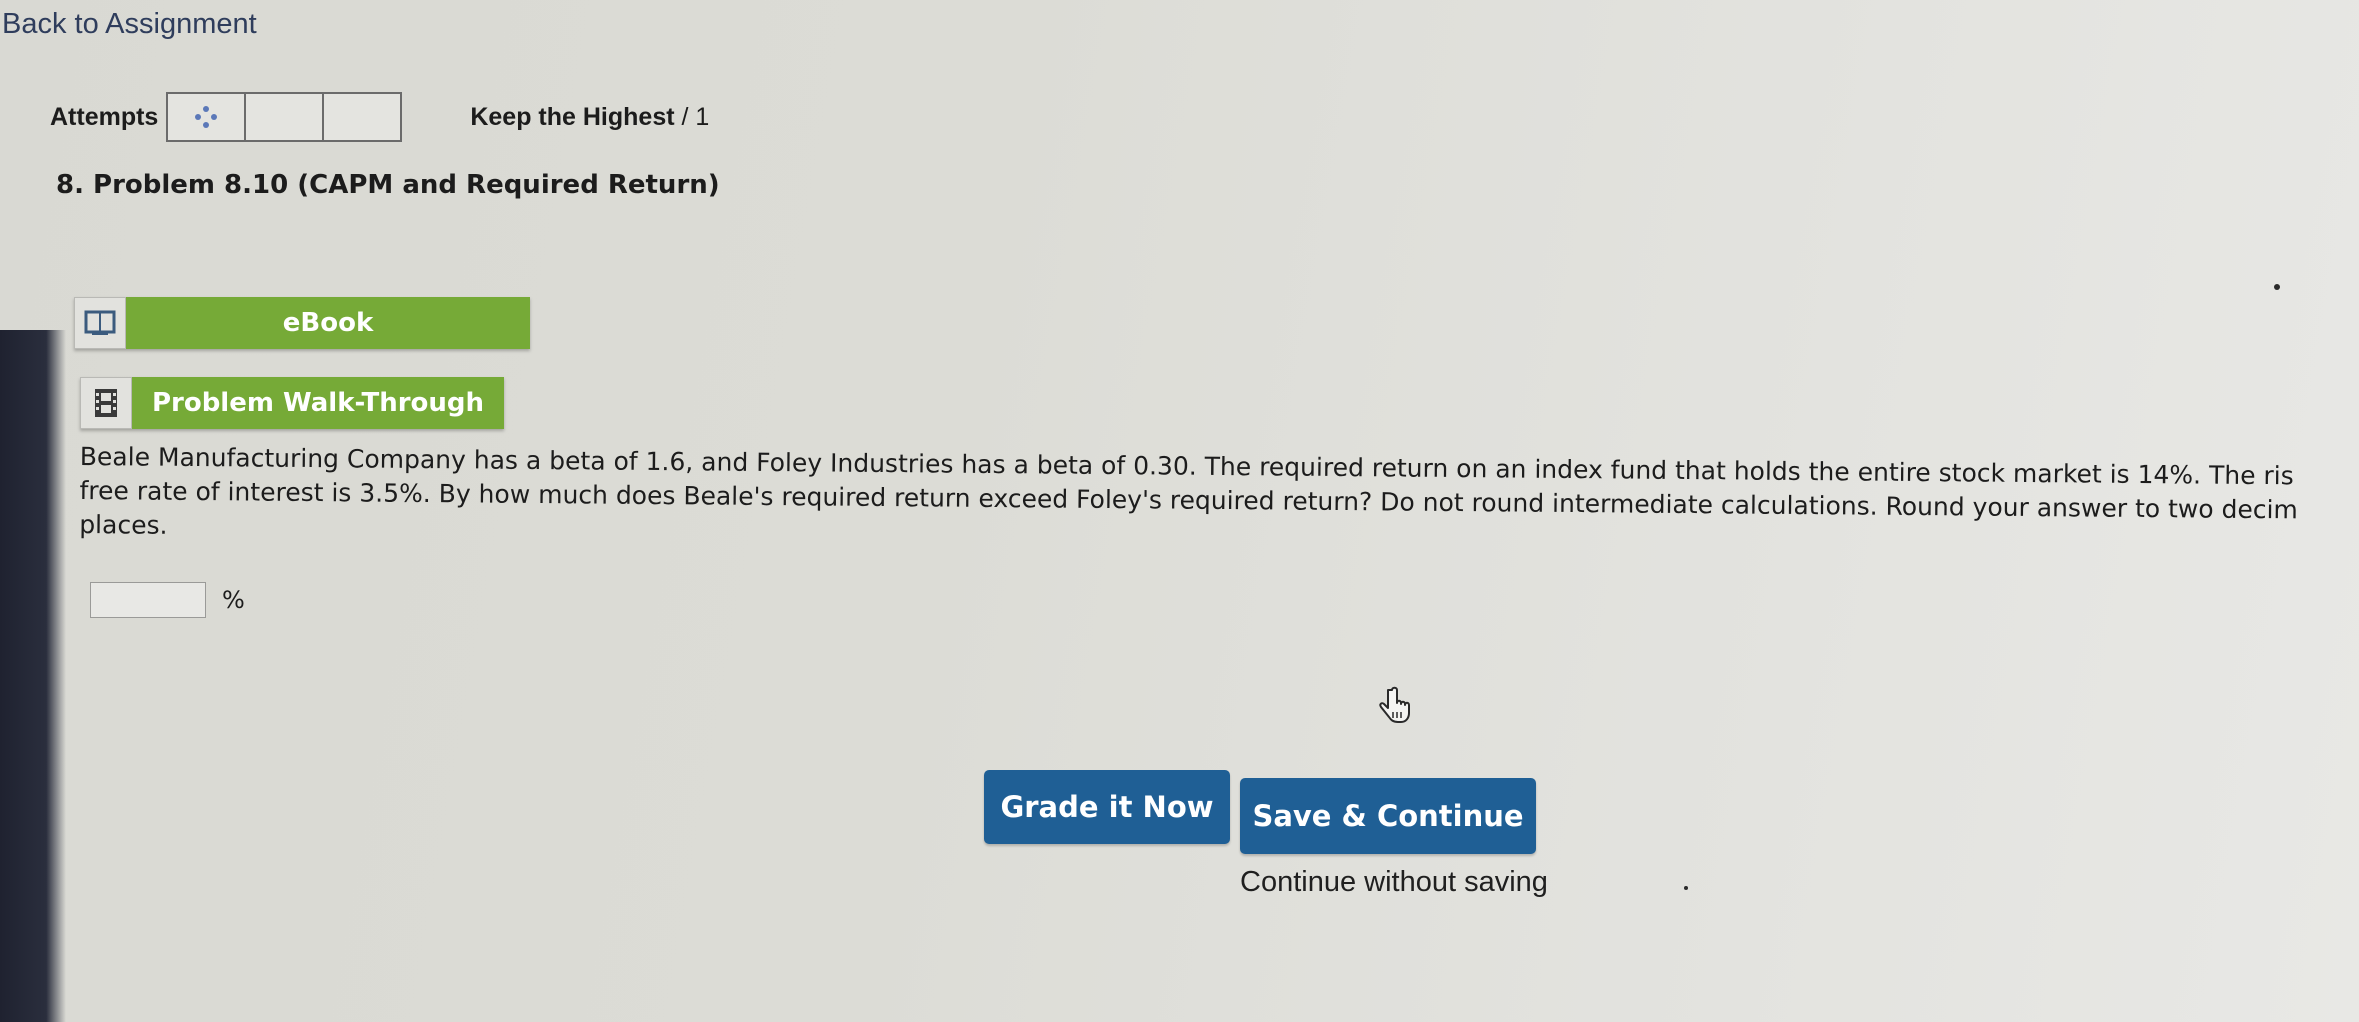 This screenshot has width=2359, height=1022. Describe the element at coordinates (233, 600) in the screenshot. I see `percent-unit: %` at that location.